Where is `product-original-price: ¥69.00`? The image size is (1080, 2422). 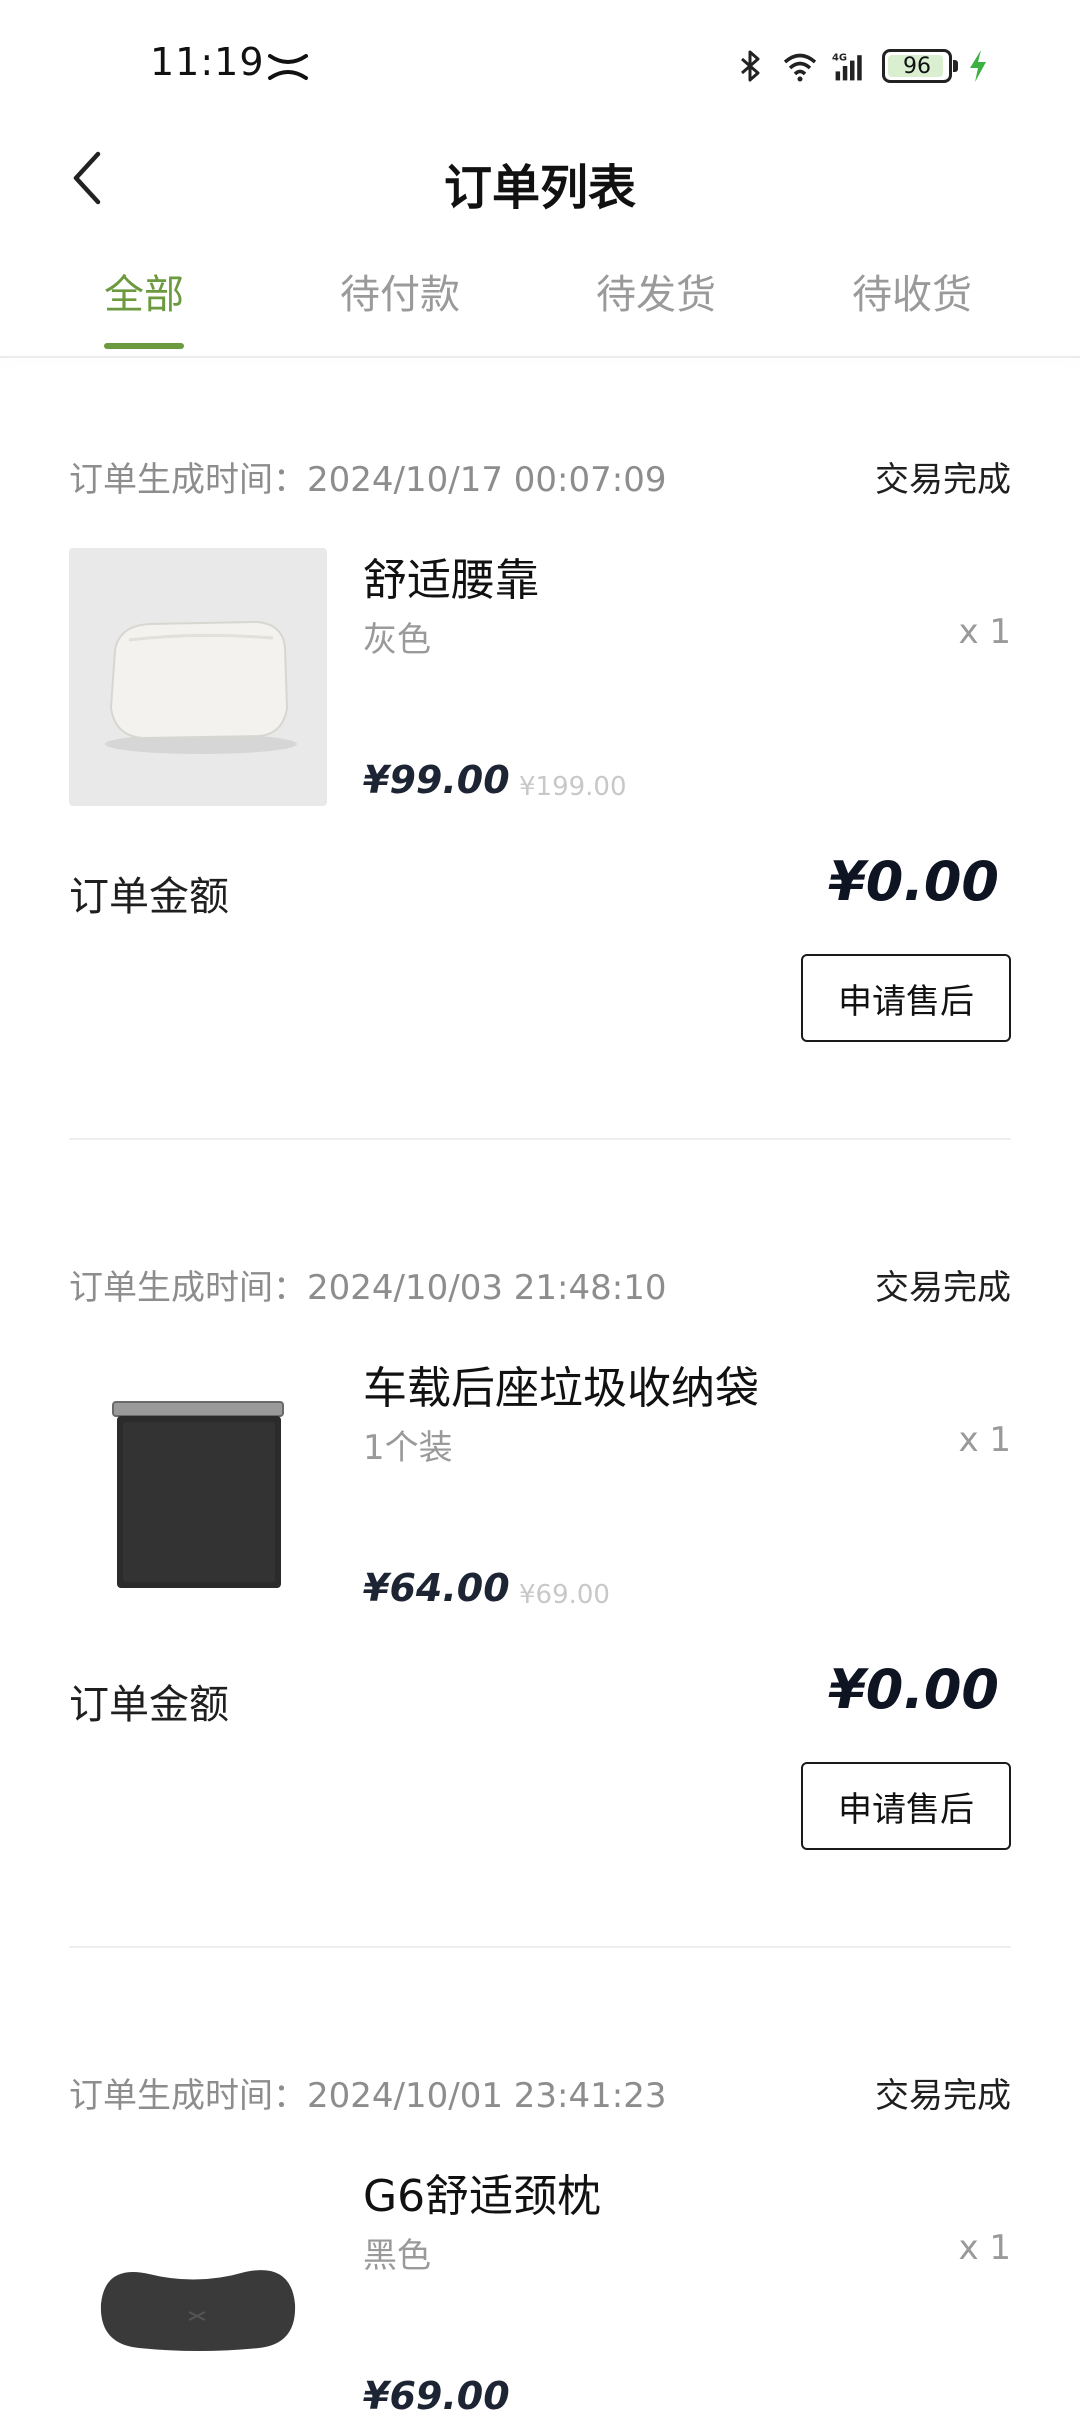
product-original-price: ¥69.00 is located at coordinates (564, 1595).